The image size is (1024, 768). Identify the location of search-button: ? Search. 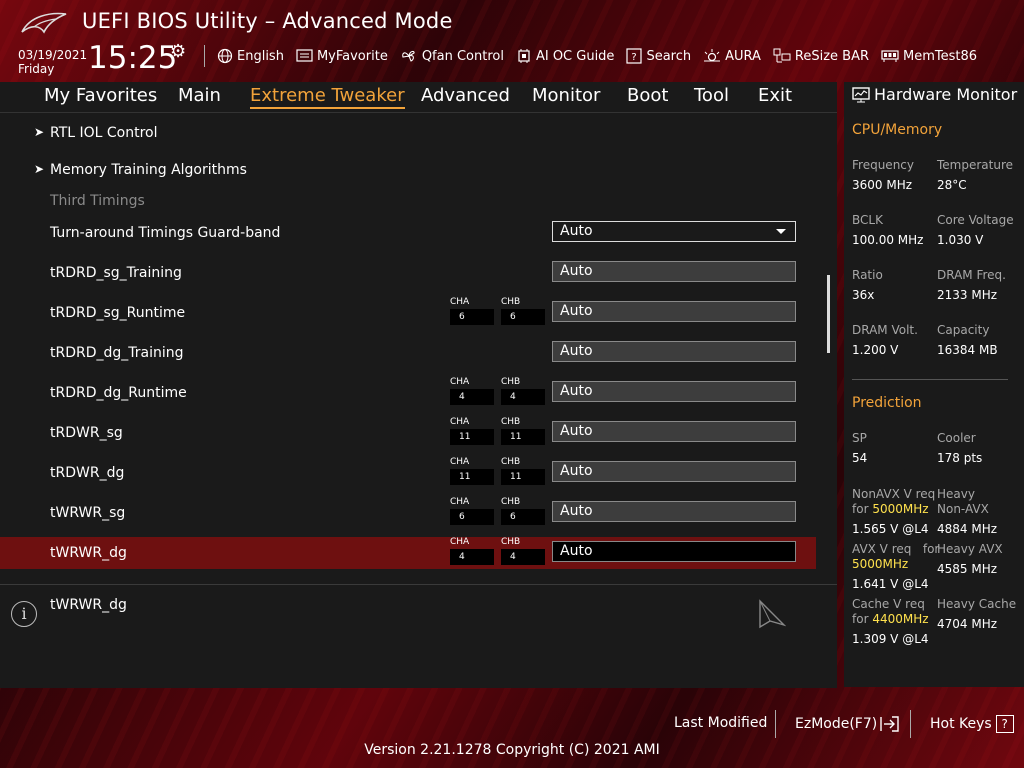
(658, 56).